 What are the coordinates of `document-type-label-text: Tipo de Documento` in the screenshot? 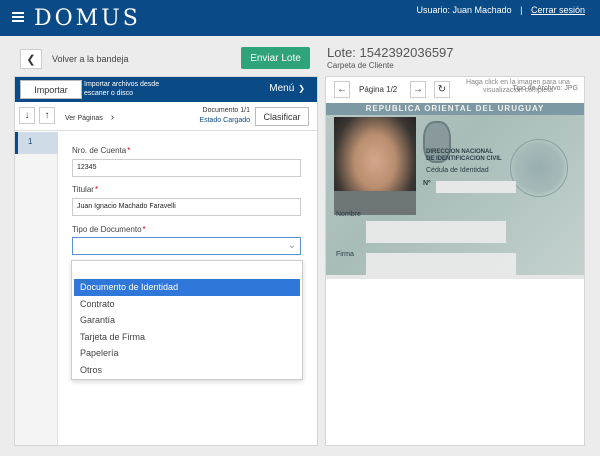 It's located at (107, 229).